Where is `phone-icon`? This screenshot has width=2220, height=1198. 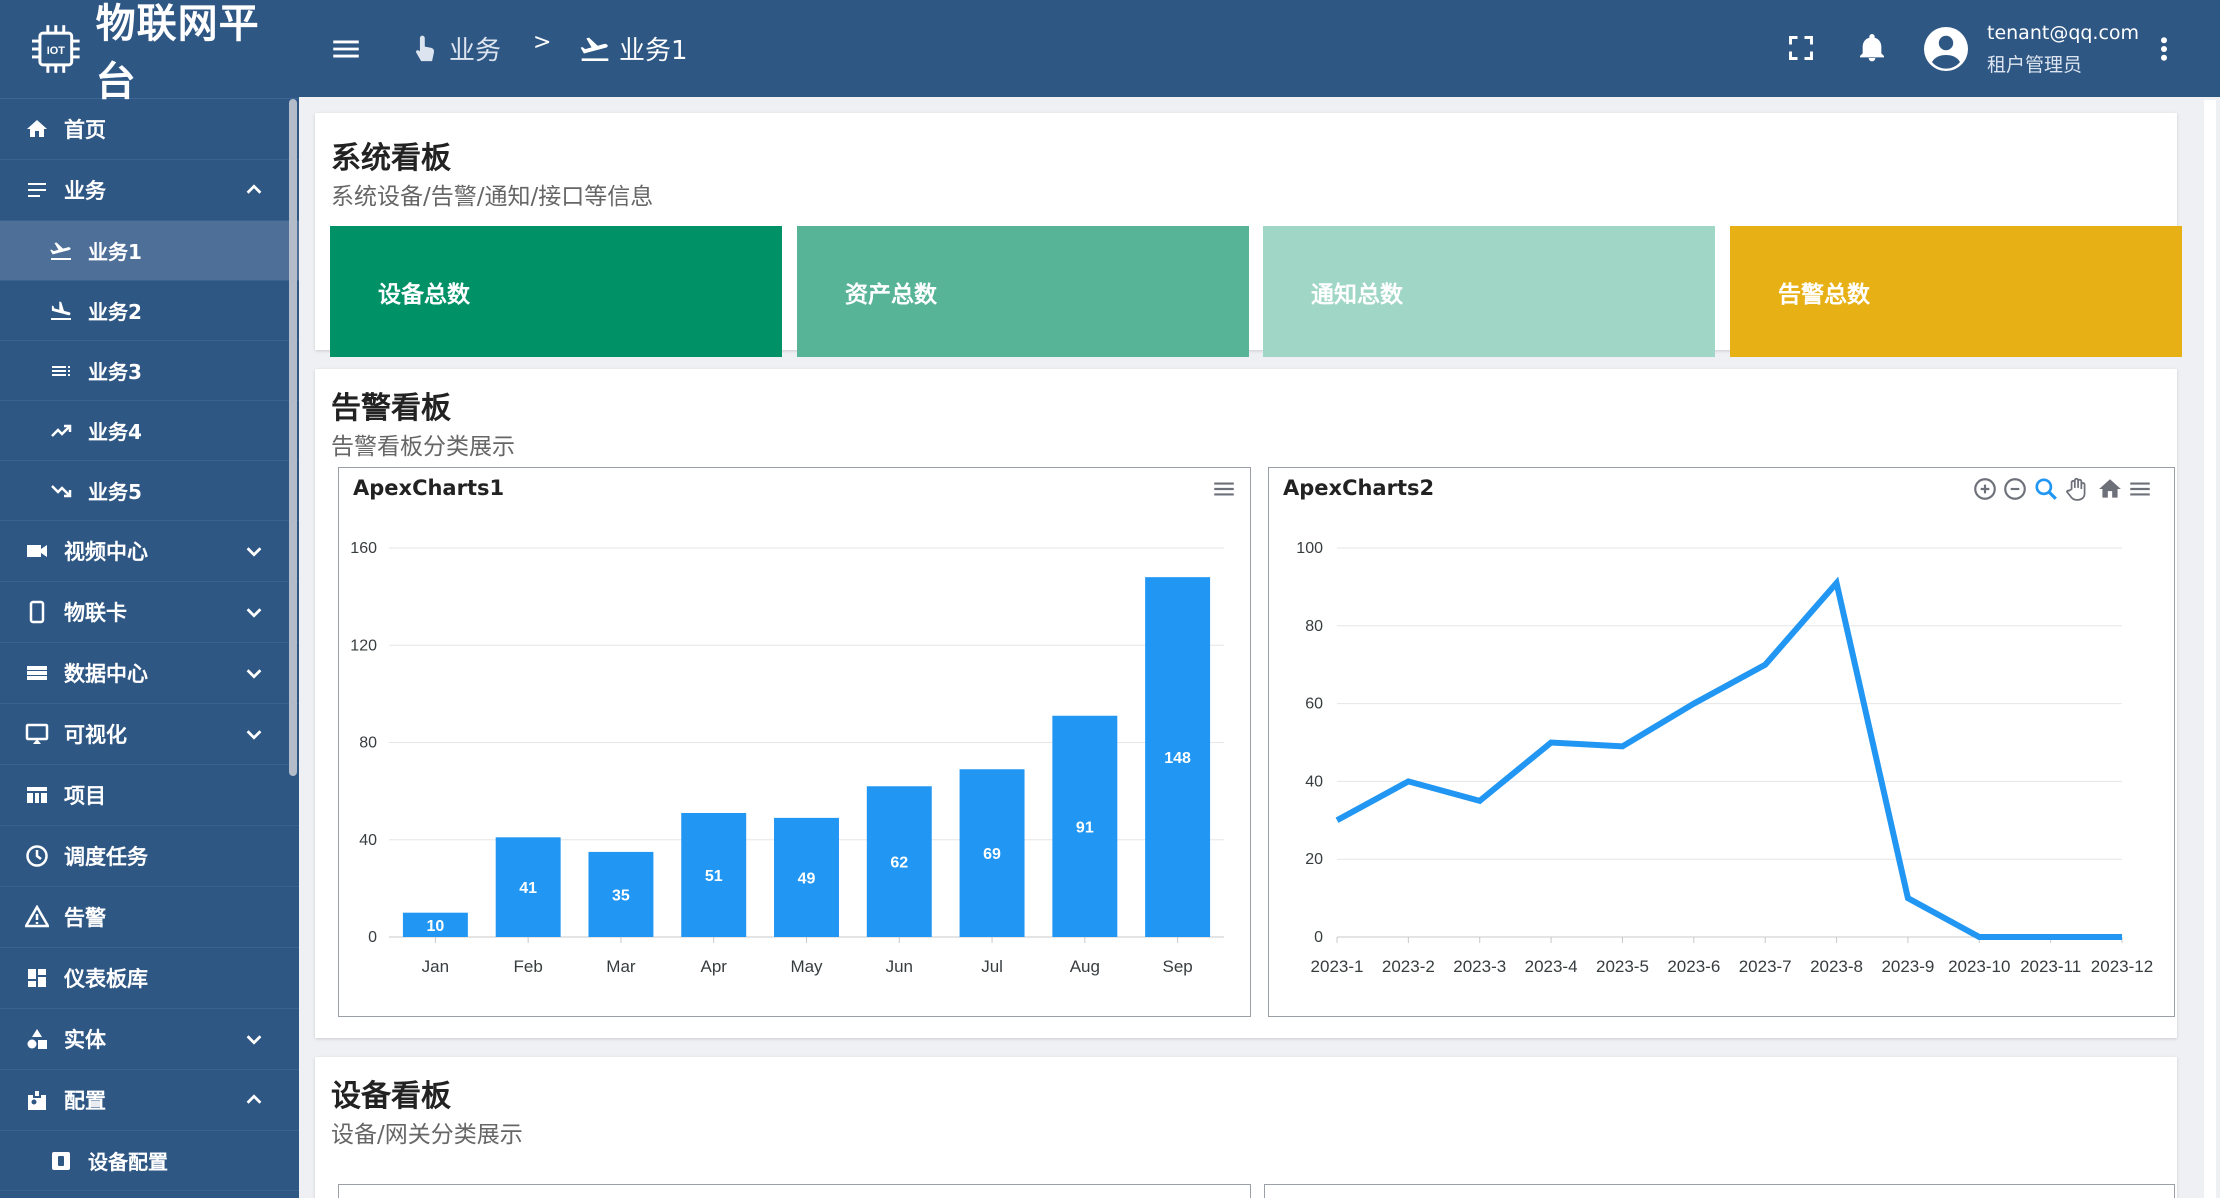
phone-icon is located at coordinates (37, 612).